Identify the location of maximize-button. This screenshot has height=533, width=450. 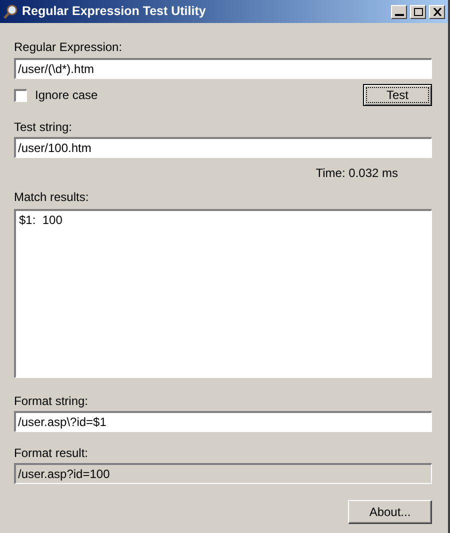
(418, 11).